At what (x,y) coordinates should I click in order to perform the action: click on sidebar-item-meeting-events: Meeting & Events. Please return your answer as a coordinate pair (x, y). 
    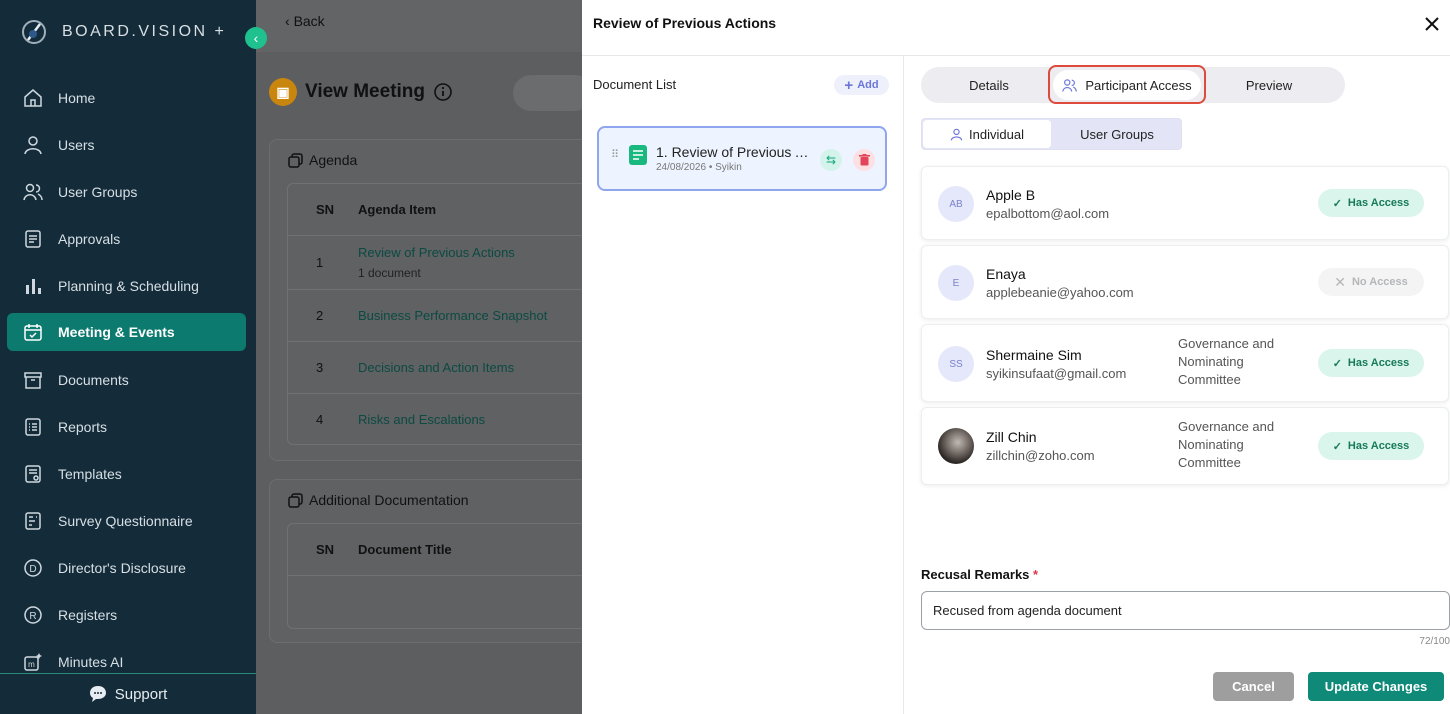
    Looking at the image, I should click on (126, 332).